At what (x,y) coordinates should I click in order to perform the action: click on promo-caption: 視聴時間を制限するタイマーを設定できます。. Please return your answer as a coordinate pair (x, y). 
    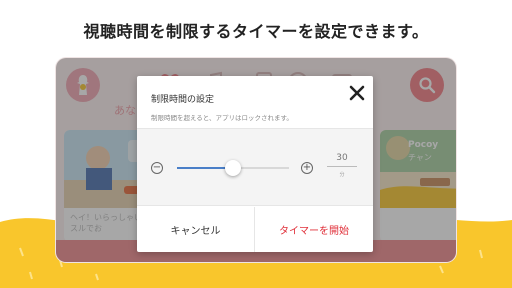
    Looking at the image, I should click on (256, 31).